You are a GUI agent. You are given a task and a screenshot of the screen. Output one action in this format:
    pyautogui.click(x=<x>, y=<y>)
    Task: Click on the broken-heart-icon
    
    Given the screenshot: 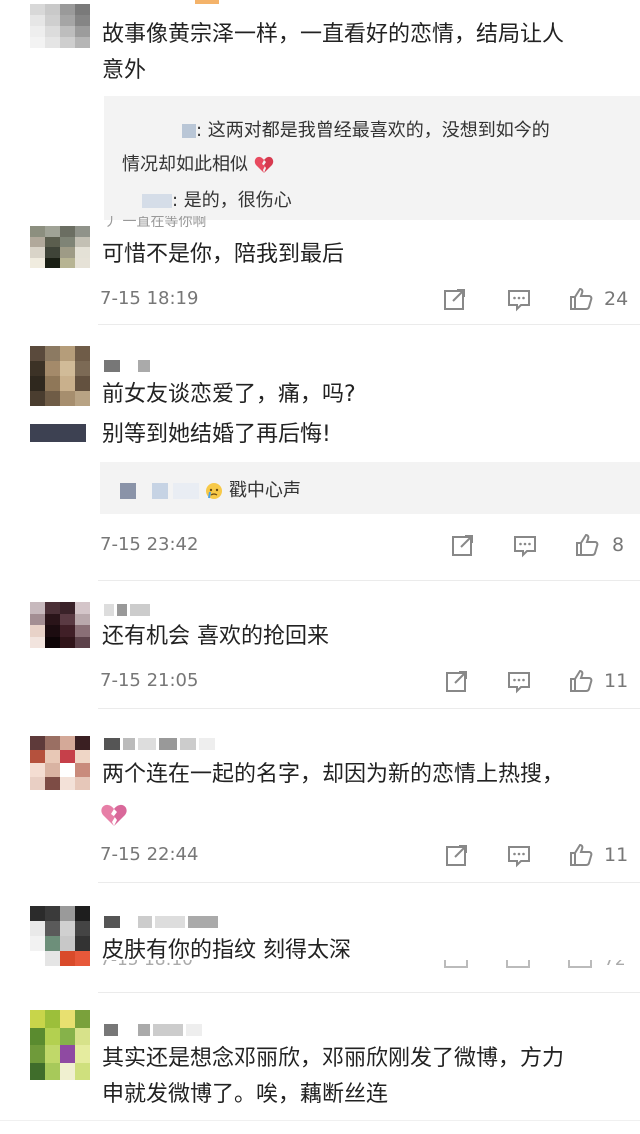 What is the action you would take?
    pyautogui.click(x=263, y=164)
    